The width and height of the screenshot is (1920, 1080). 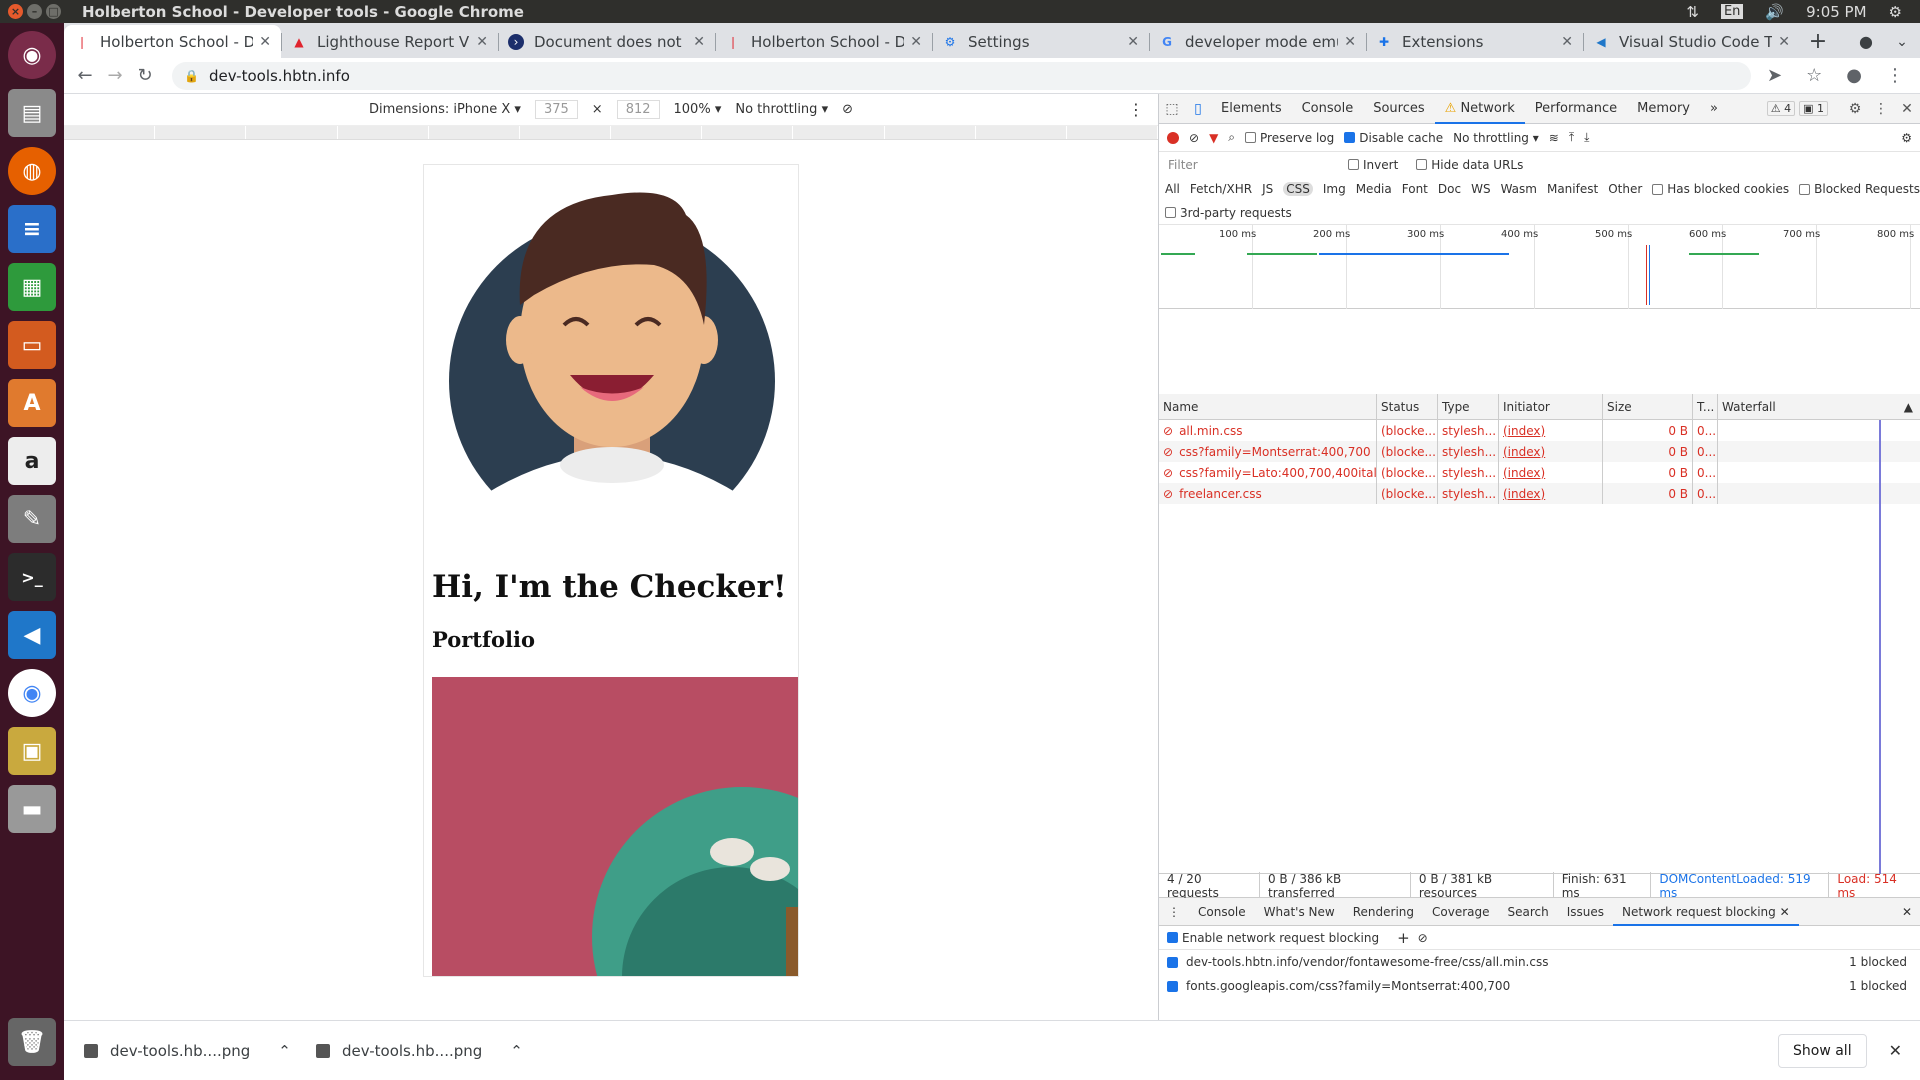 What do you see at coordinates (611, 570) in the screenshot?
I see `device-viewport: Hi, I'm the Checker! Portfolio` at bounding box center [611, 570].